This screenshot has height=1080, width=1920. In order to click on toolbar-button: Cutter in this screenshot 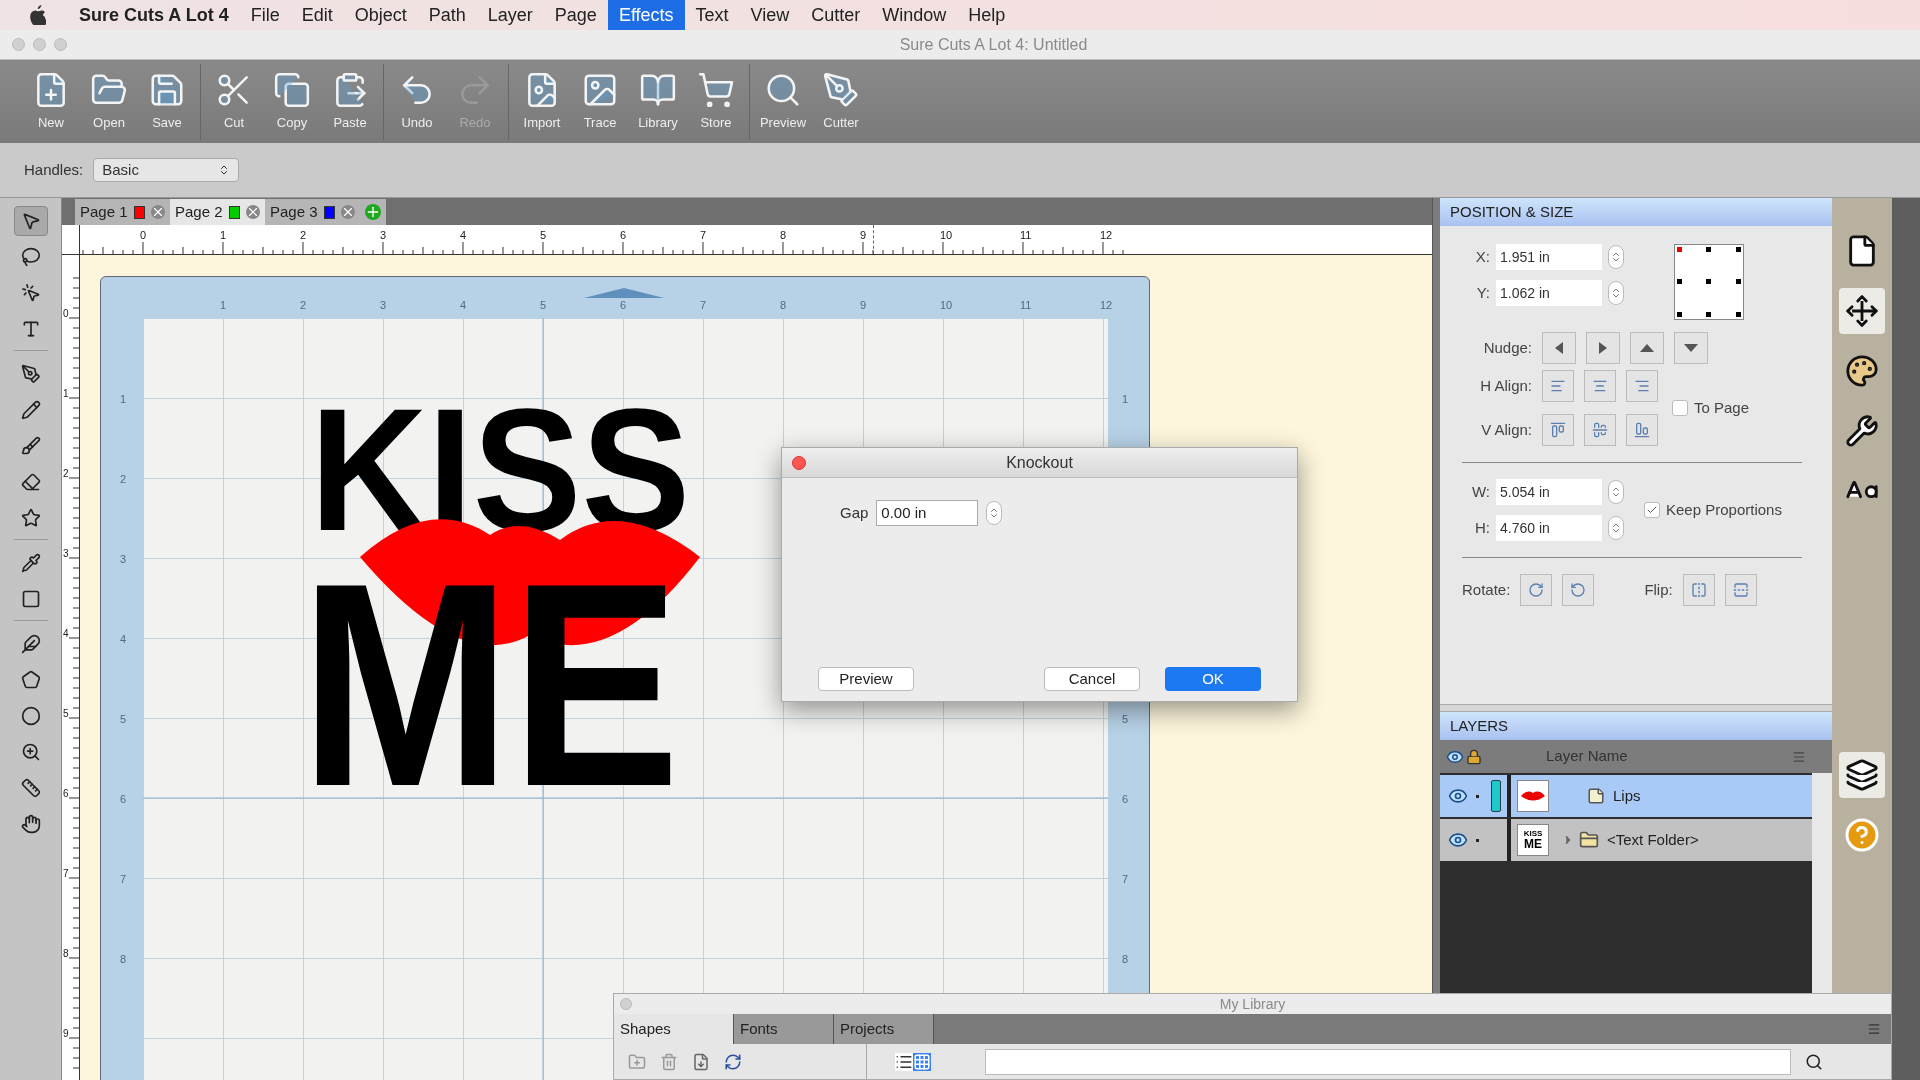, I will do `click(841, 101)`.